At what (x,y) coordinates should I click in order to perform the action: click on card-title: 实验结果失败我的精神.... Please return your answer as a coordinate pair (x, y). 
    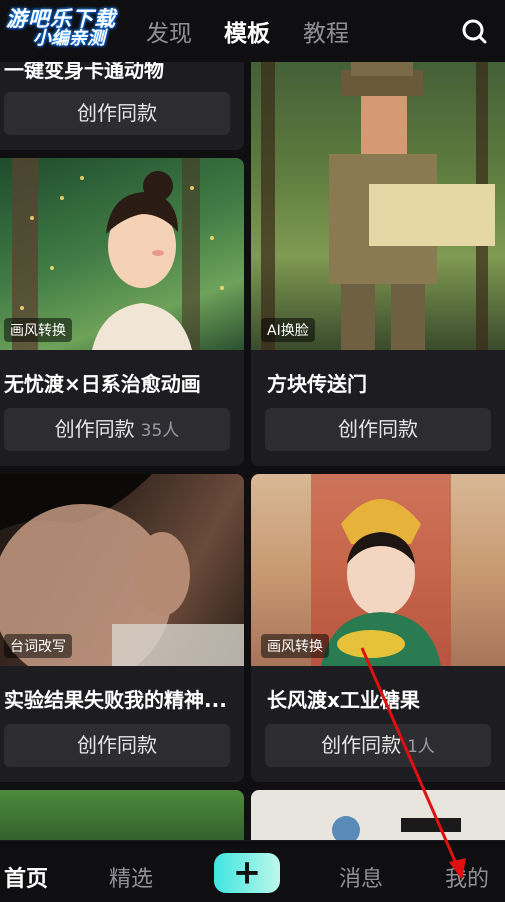
    Looking at the image, I should click on (115, 700).